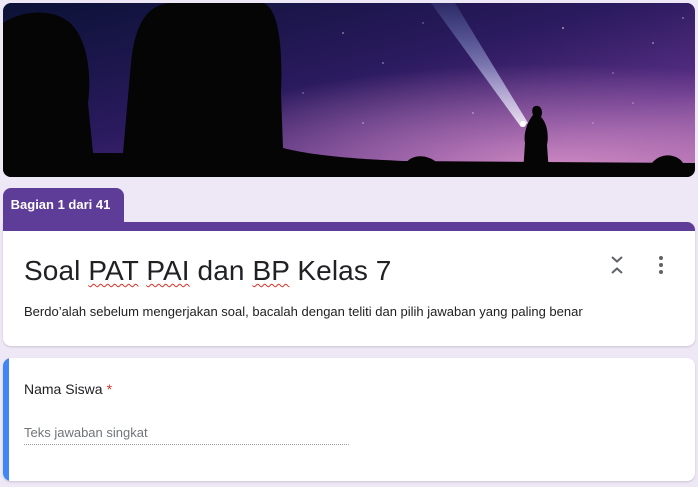 This screenshot has width=698, height=487. I want to click on question-label: Nama Siswa *, so click(68, 389).